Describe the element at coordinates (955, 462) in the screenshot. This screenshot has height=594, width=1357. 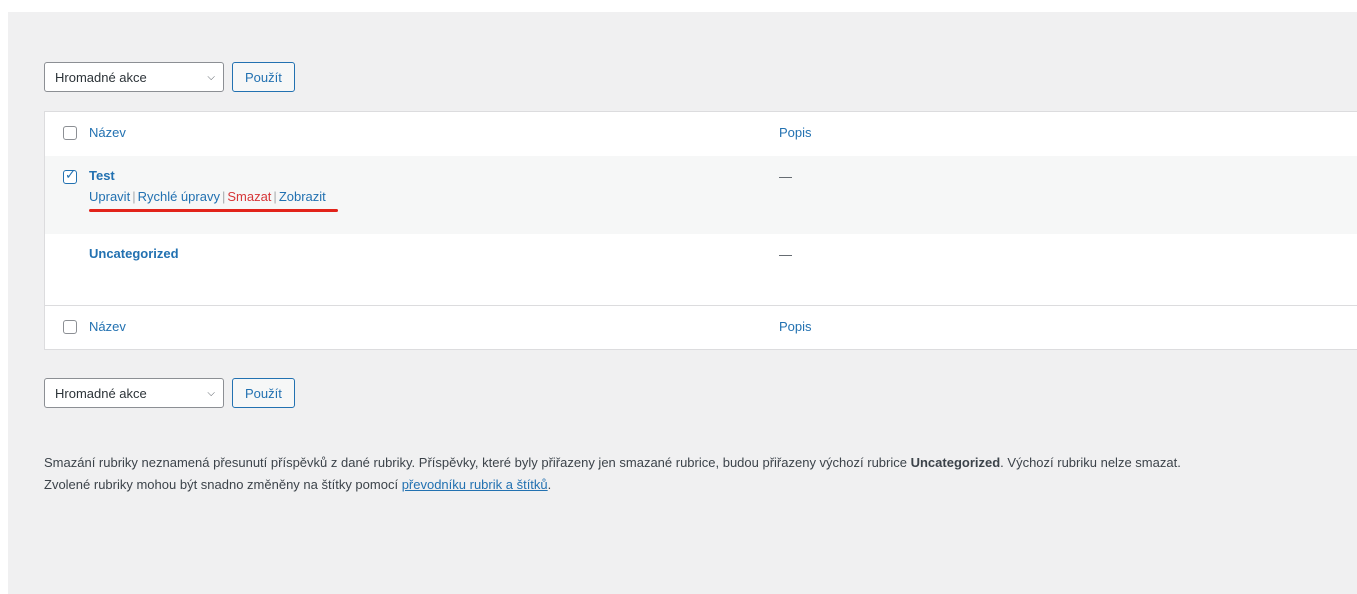
I see `default-category-name: Uncategorized` at that location.